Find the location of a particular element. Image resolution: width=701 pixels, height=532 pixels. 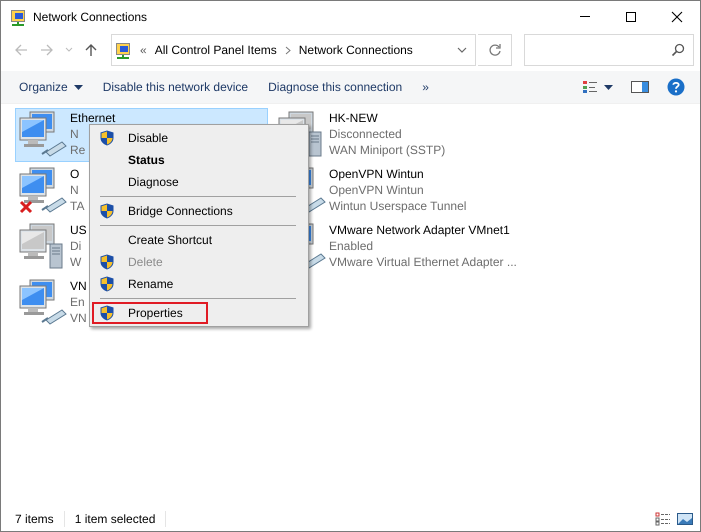

connection-name: VMware Network Adapter VMnet1 is located at coordinates (420, 230).